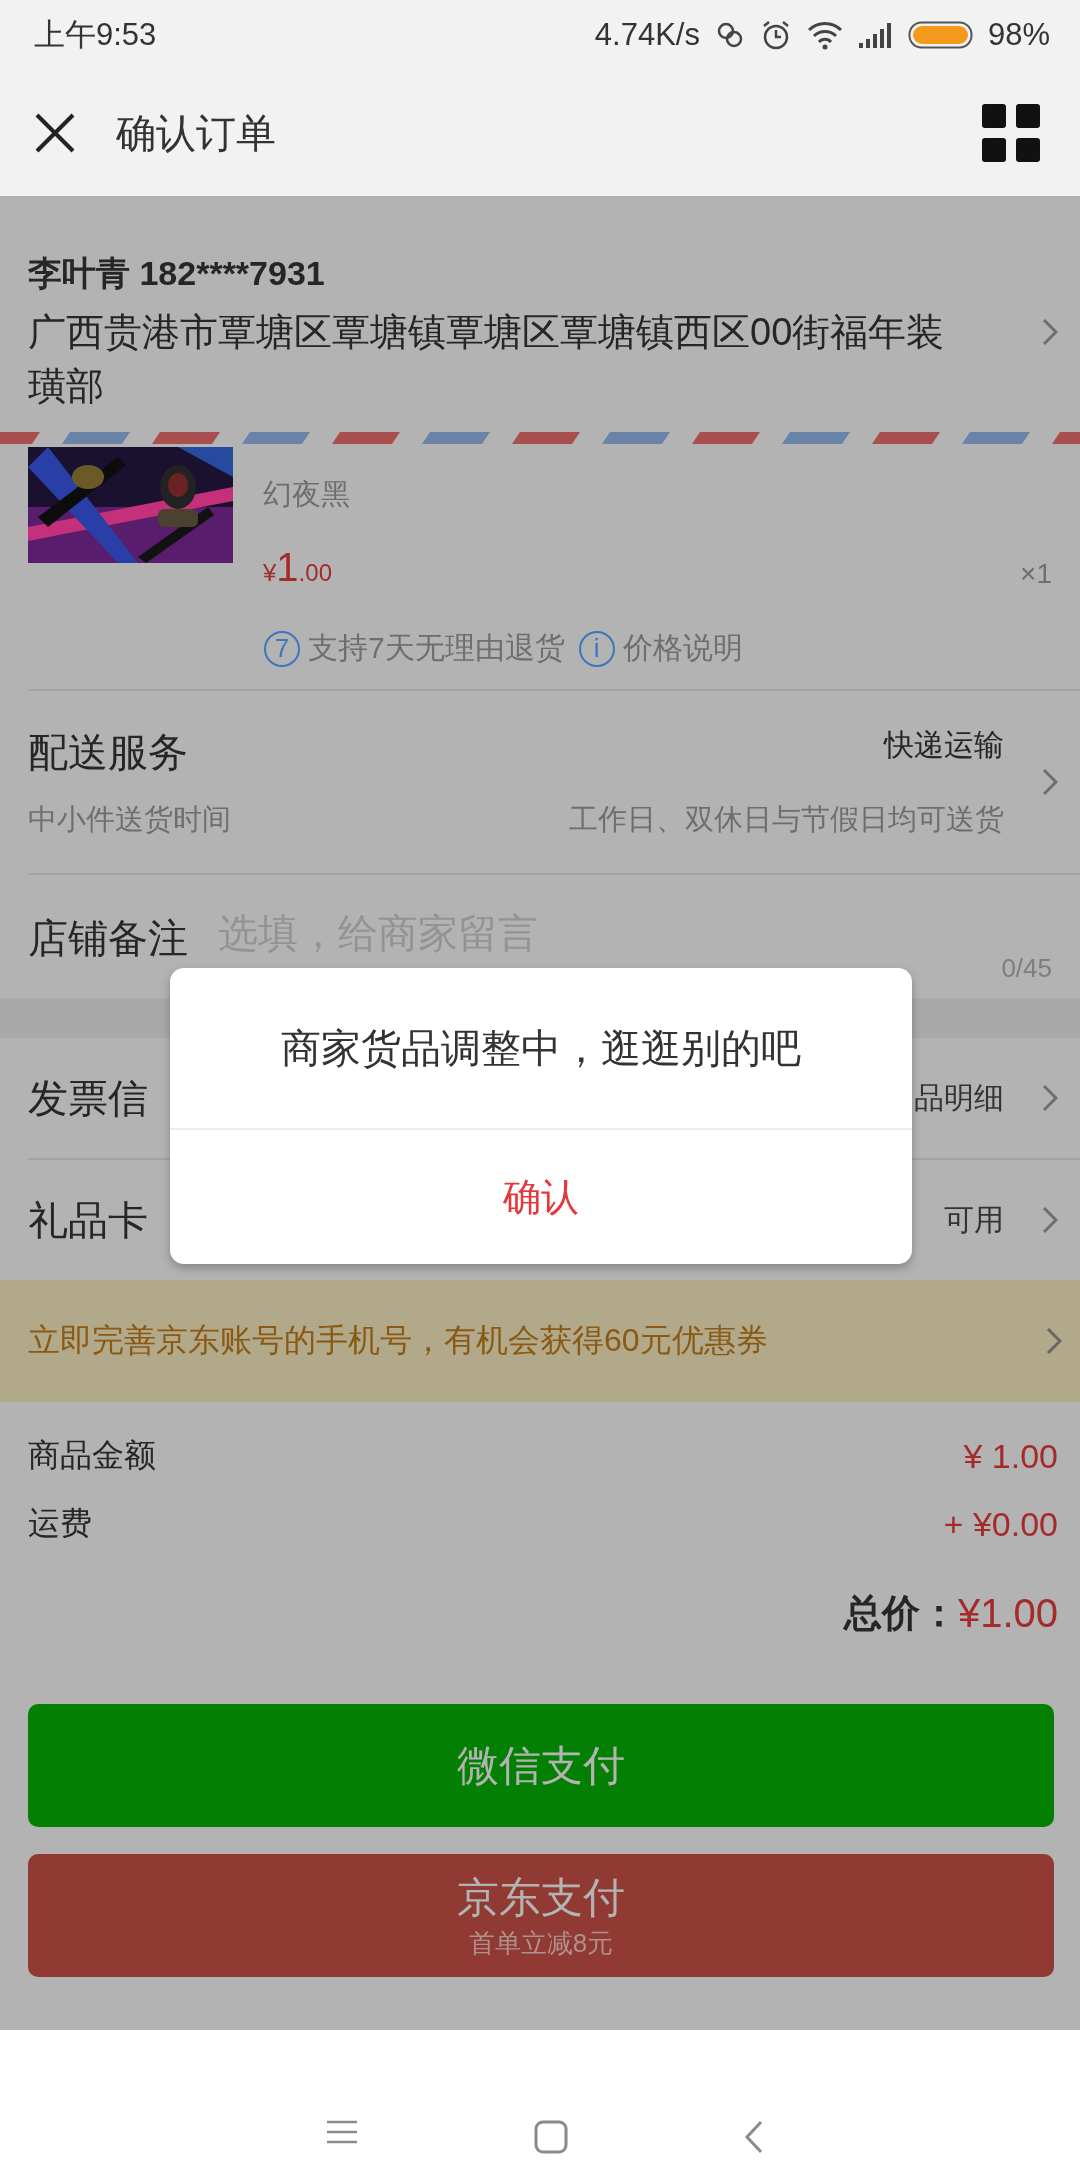  I want to click on pay-button: 微信支付, so click(541, 1765).